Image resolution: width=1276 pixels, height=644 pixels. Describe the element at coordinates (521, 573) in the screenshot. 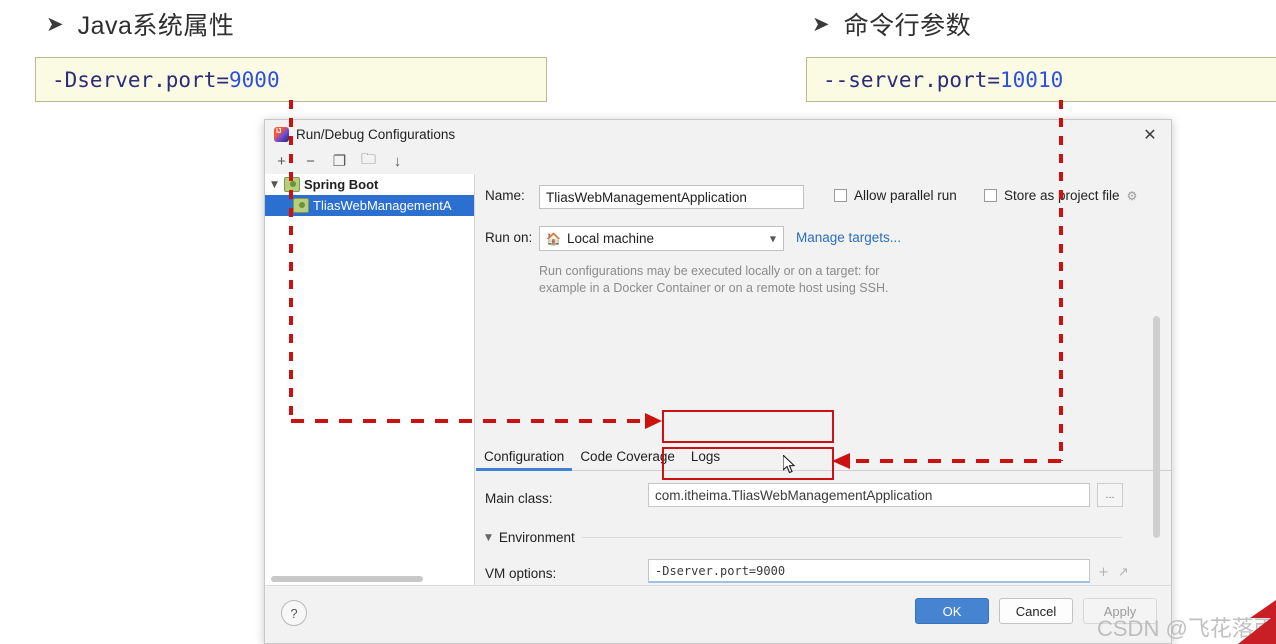

I see `vm-options-label: VM options:` at that location.